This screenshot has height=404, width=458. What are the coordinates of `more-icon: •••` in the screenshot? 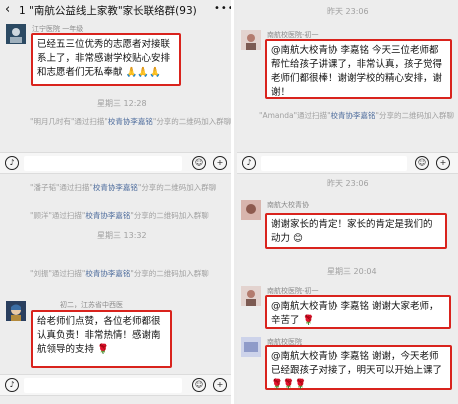 It's located at (222, 8).